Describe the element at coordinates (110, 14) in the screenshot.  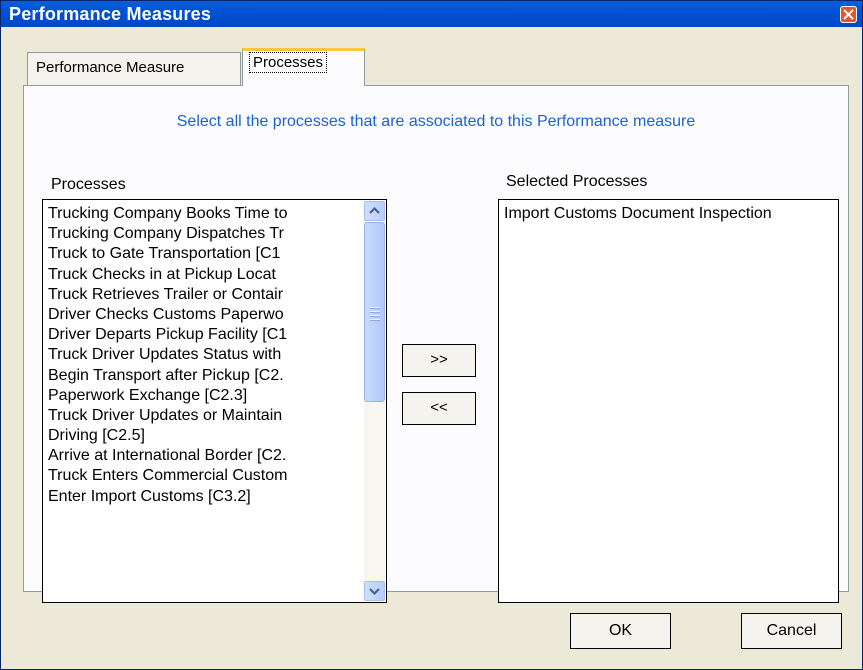
I see `window-title: Performance Measures` at that location.